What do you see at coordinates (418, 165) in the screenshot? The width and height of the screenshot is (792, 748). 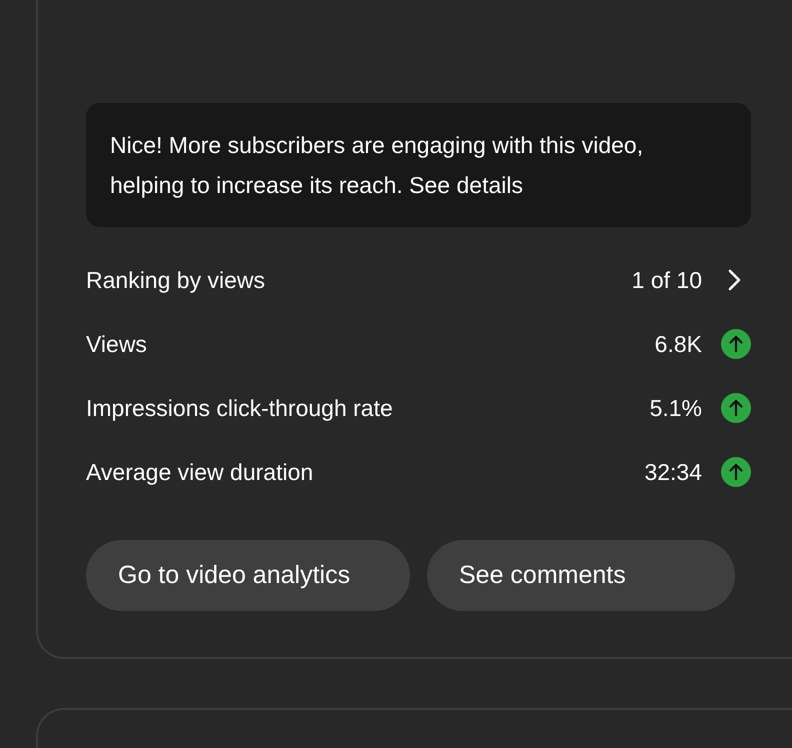 I see `insight-text: Nice! More subscribers are engaging with this video, helping to increase its reach. See details` at bounding box center [418, 165].